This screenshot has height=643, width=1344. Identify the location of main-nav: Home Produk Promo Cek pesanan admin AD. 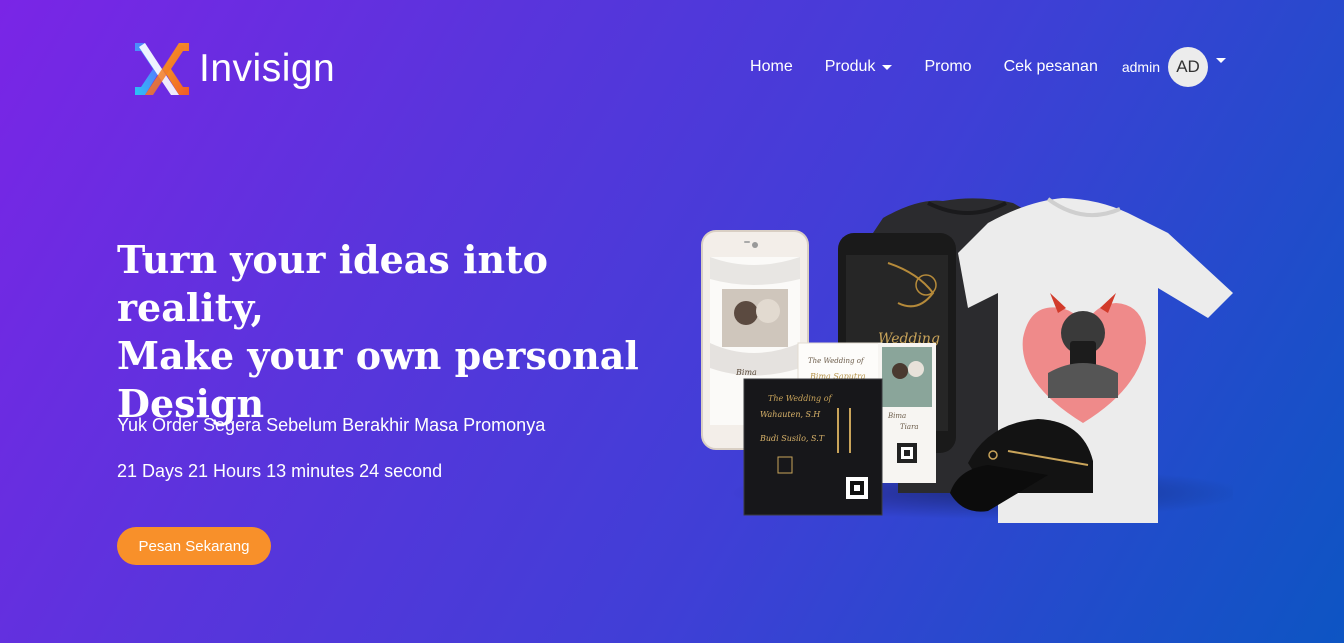
(988, 67).